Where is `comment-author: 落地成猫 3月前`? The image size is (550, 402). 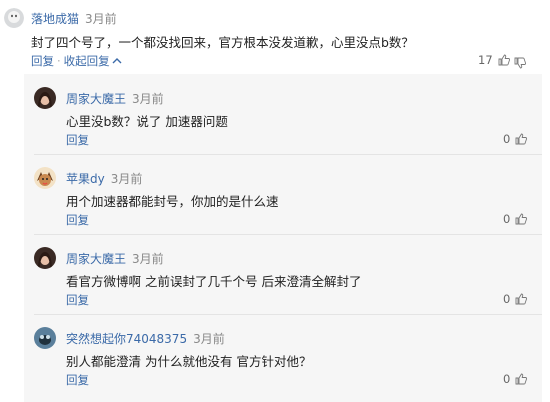 comment-author: 落地成猫 3月前 is located at coordinates (74, 18).